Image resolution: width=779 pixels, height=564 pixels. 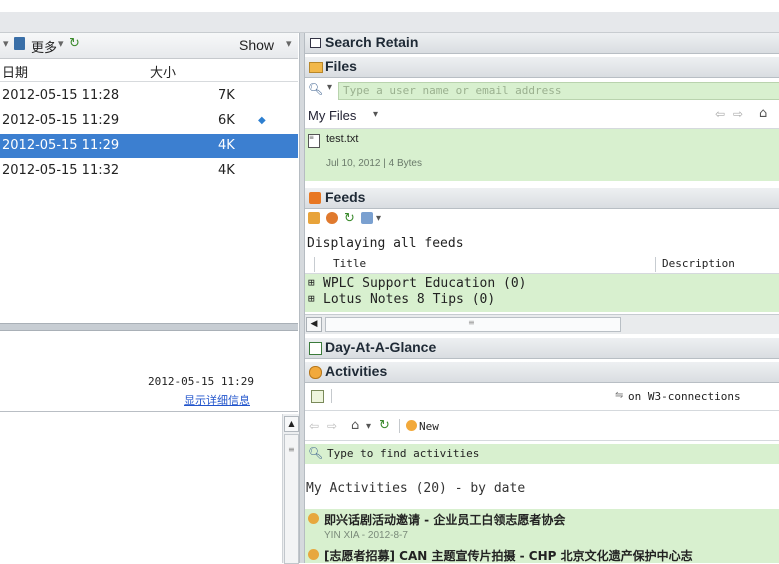 I want to click on feeds-status: Displaying all feeds, so click(x=385, y=243).